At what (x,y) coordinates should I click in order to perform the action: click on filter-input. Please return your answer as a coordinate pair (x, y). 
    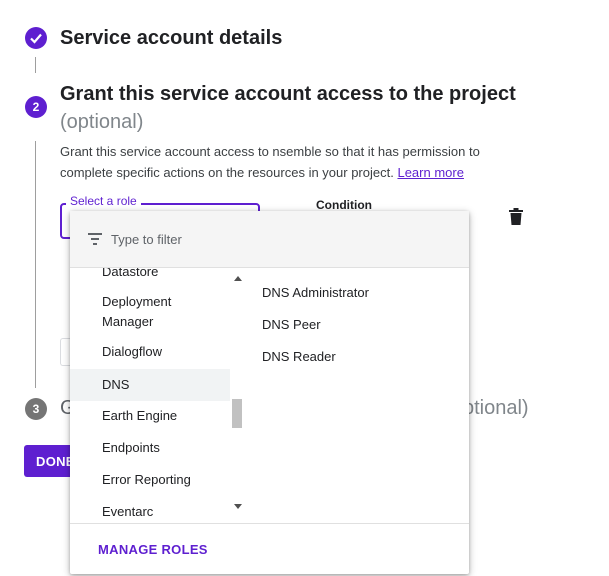
    Looking at the image, I should click on (261, 239).